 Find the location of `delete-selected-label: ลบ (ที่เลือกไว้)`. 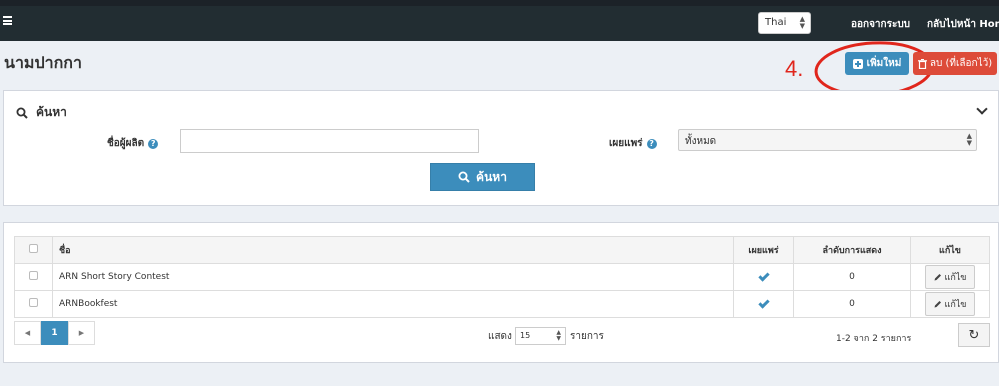

delete-selected-label: ลบ (ที่เลือกไว้) is located at coordinates (961, 63).